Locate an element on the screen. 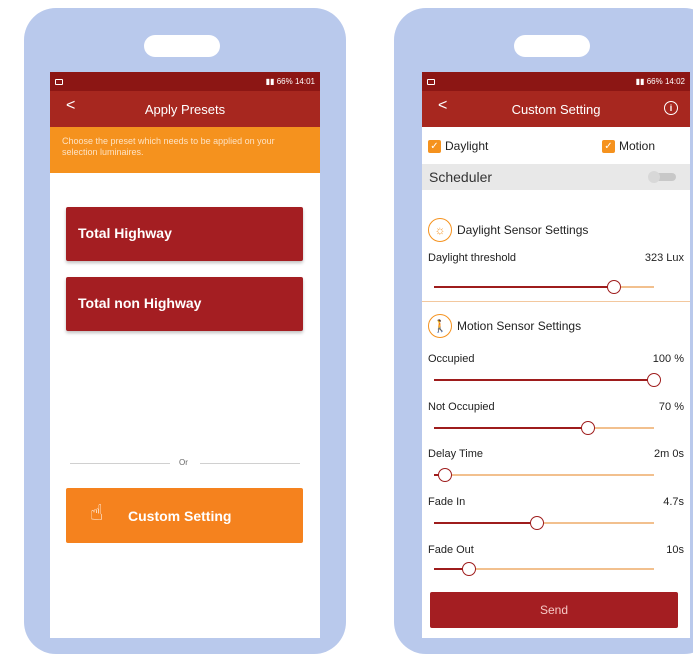 The image size is (693, 654). occupied-label: Occupied is located at coordinates (451, 359).